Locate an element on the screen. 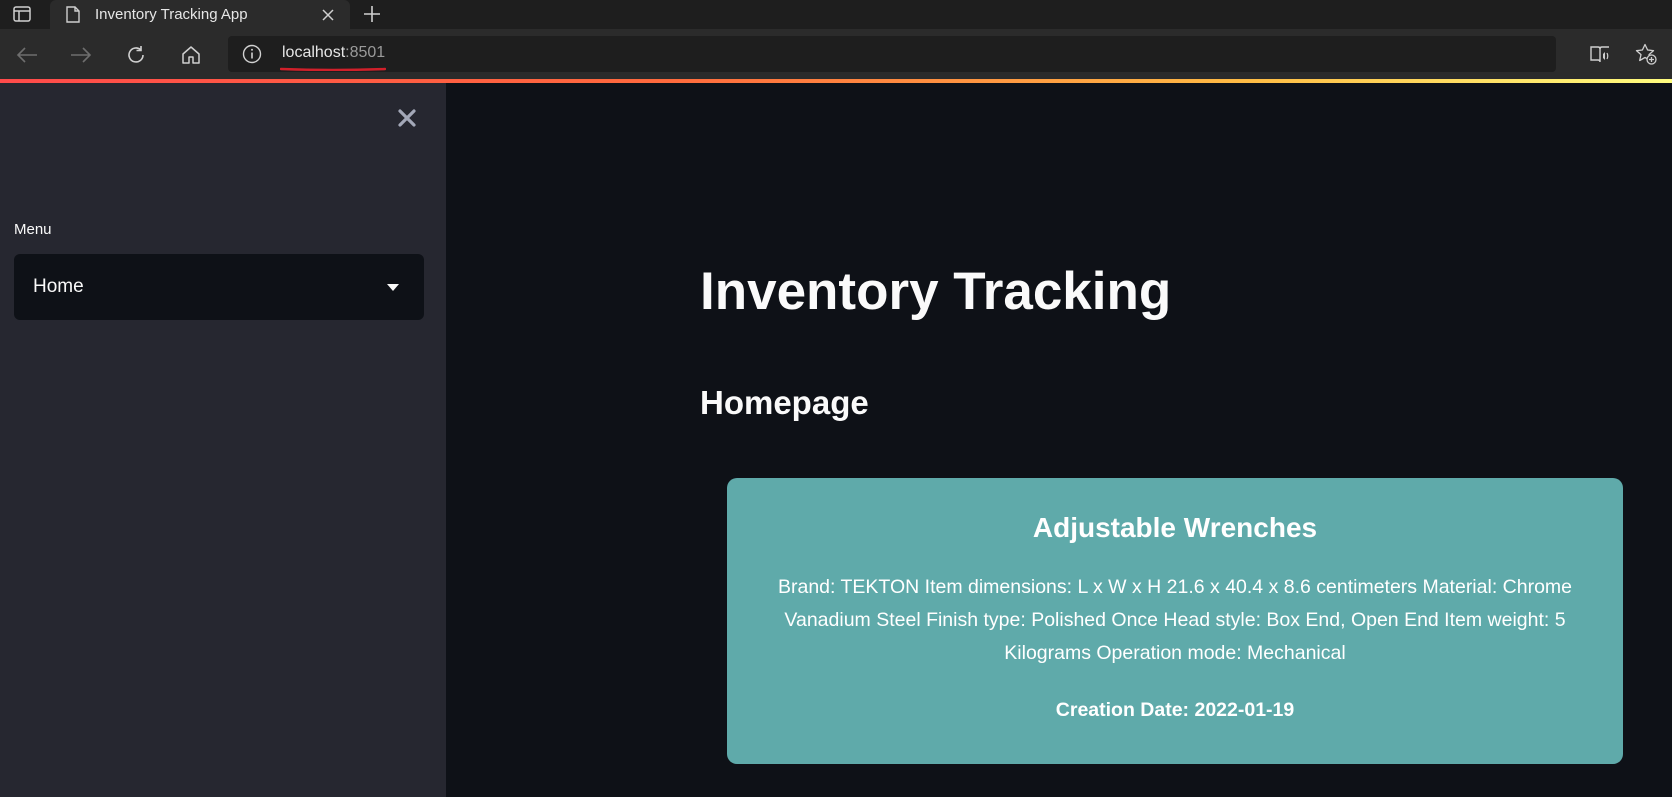 This screenshot has height=797, width=1672. url-text: localhost:8501 is located at coordinates (333, 53).